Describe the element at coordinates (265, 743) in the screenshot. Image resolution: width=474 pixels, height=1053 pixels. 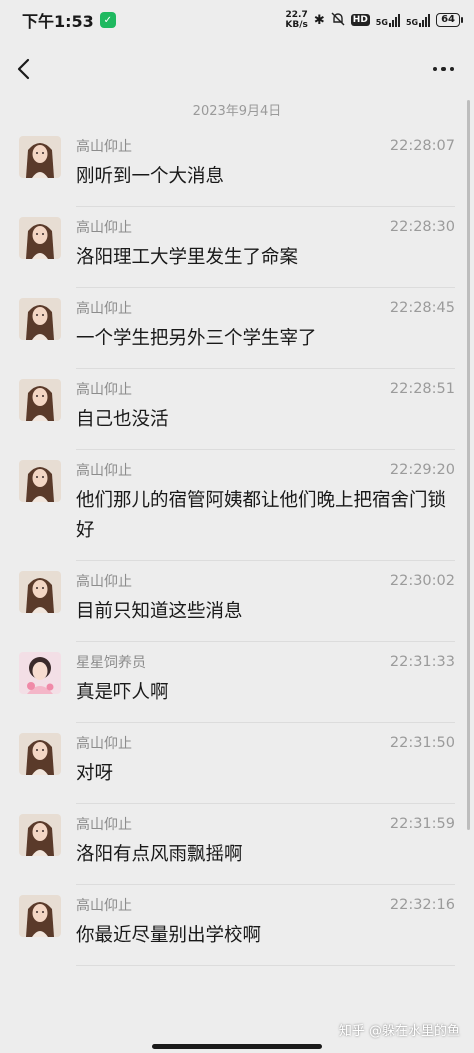
I see `message-header: 高山仰止 22:31:50` at that location.